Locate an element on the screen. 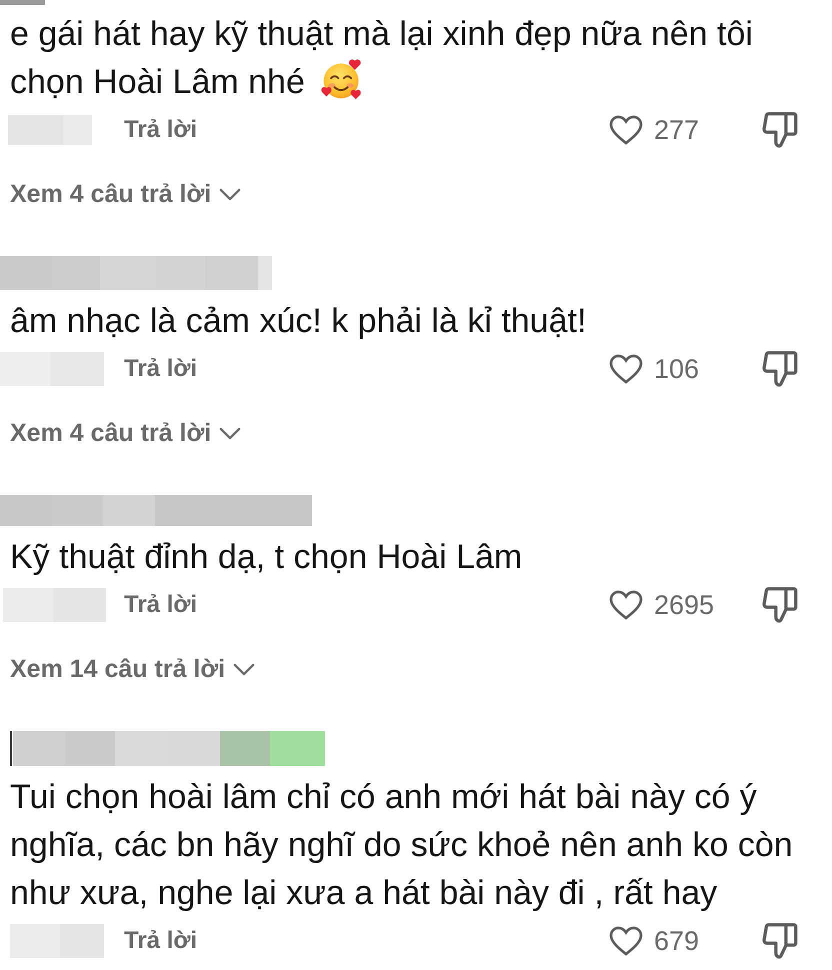  comment-text: âm nhạc là cảm xúc! k phải là kỉ thuật! is located at coordinates (298, 321).